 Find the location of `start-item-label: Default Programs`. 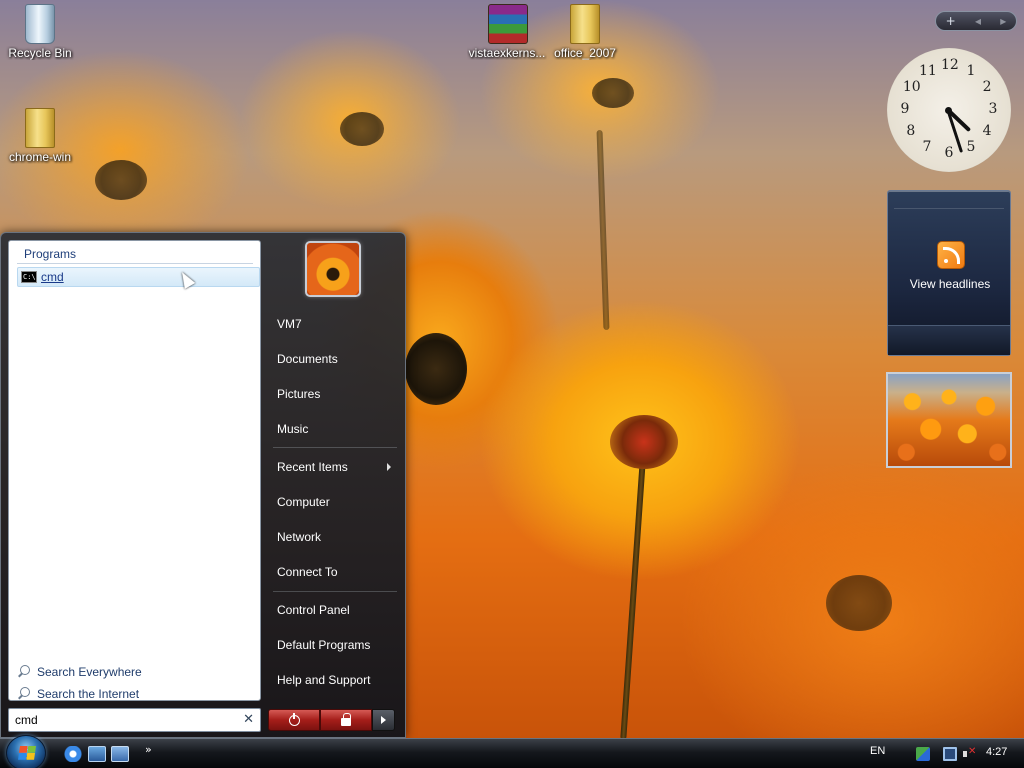

start-item-label: Default Programs is located at coordinates (324, 645).